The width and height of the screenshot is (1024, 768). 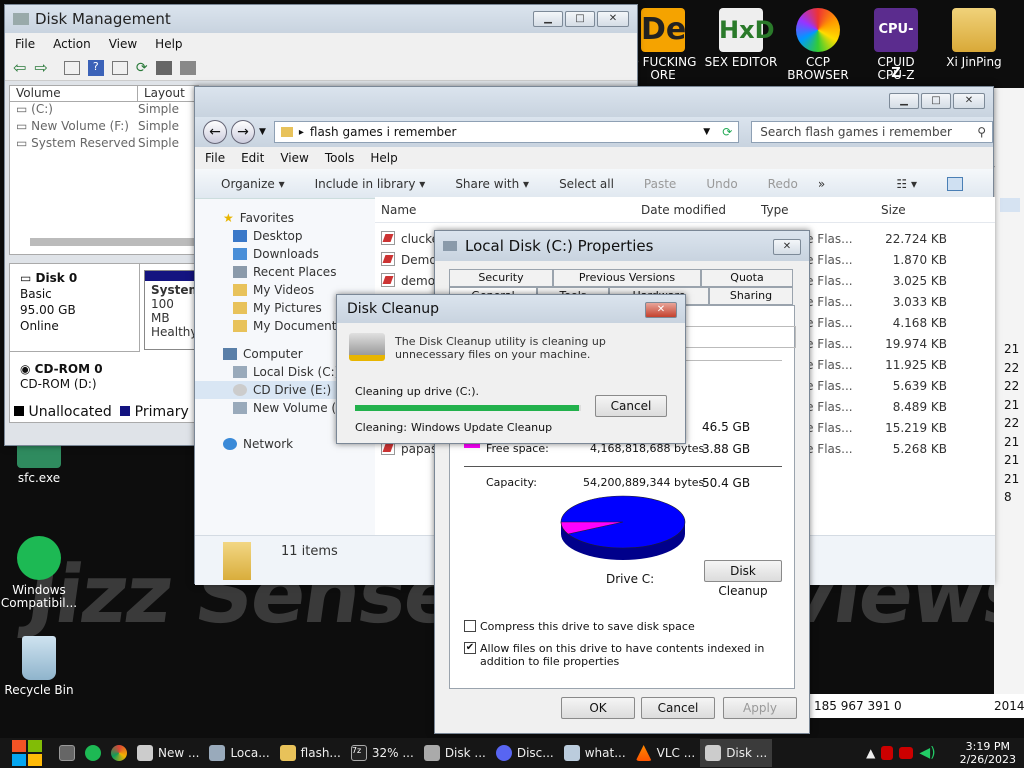 I want to click on ok-button: OK, so click(x=598, y=708).